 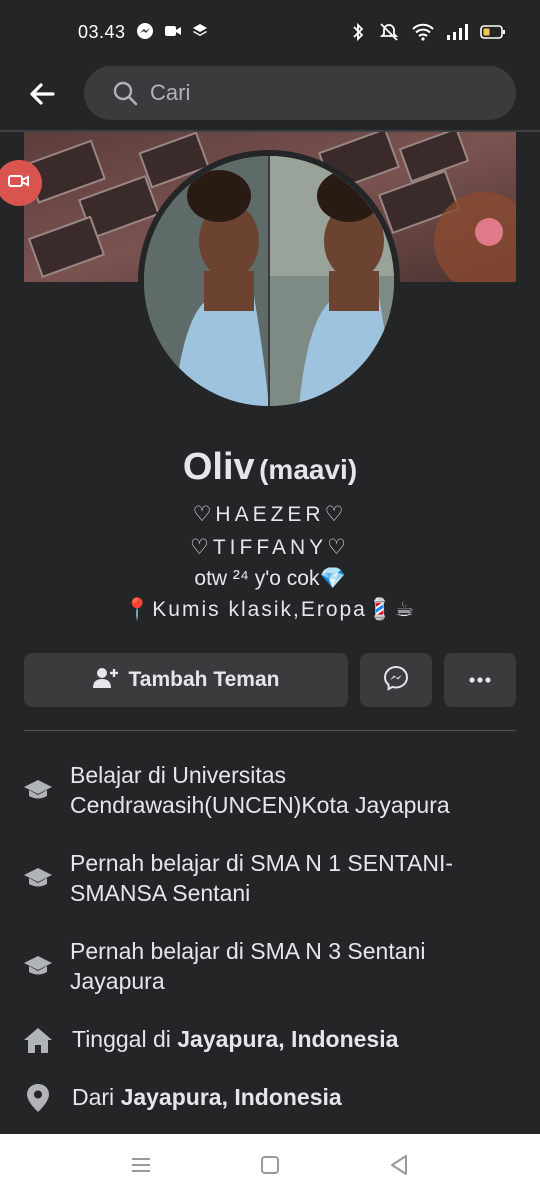 I want to click on back-button, so click(x=42, y=96).